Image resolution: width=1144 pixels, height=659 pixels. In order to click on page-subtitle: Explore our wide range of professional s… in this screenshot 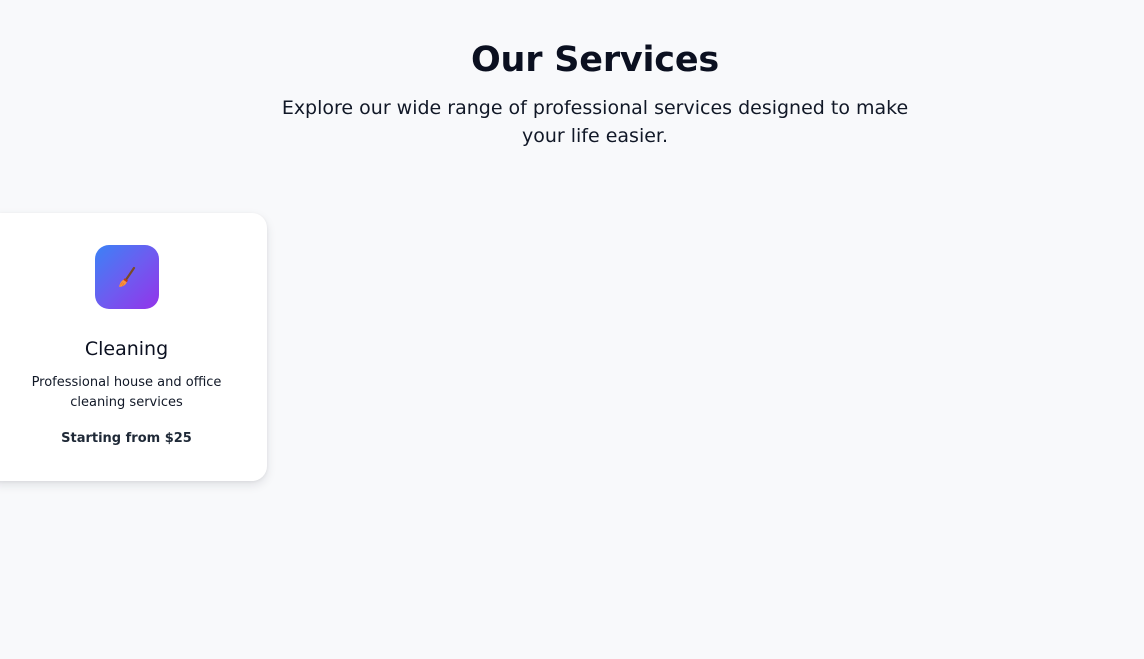, I will do `click(595, 122)`.